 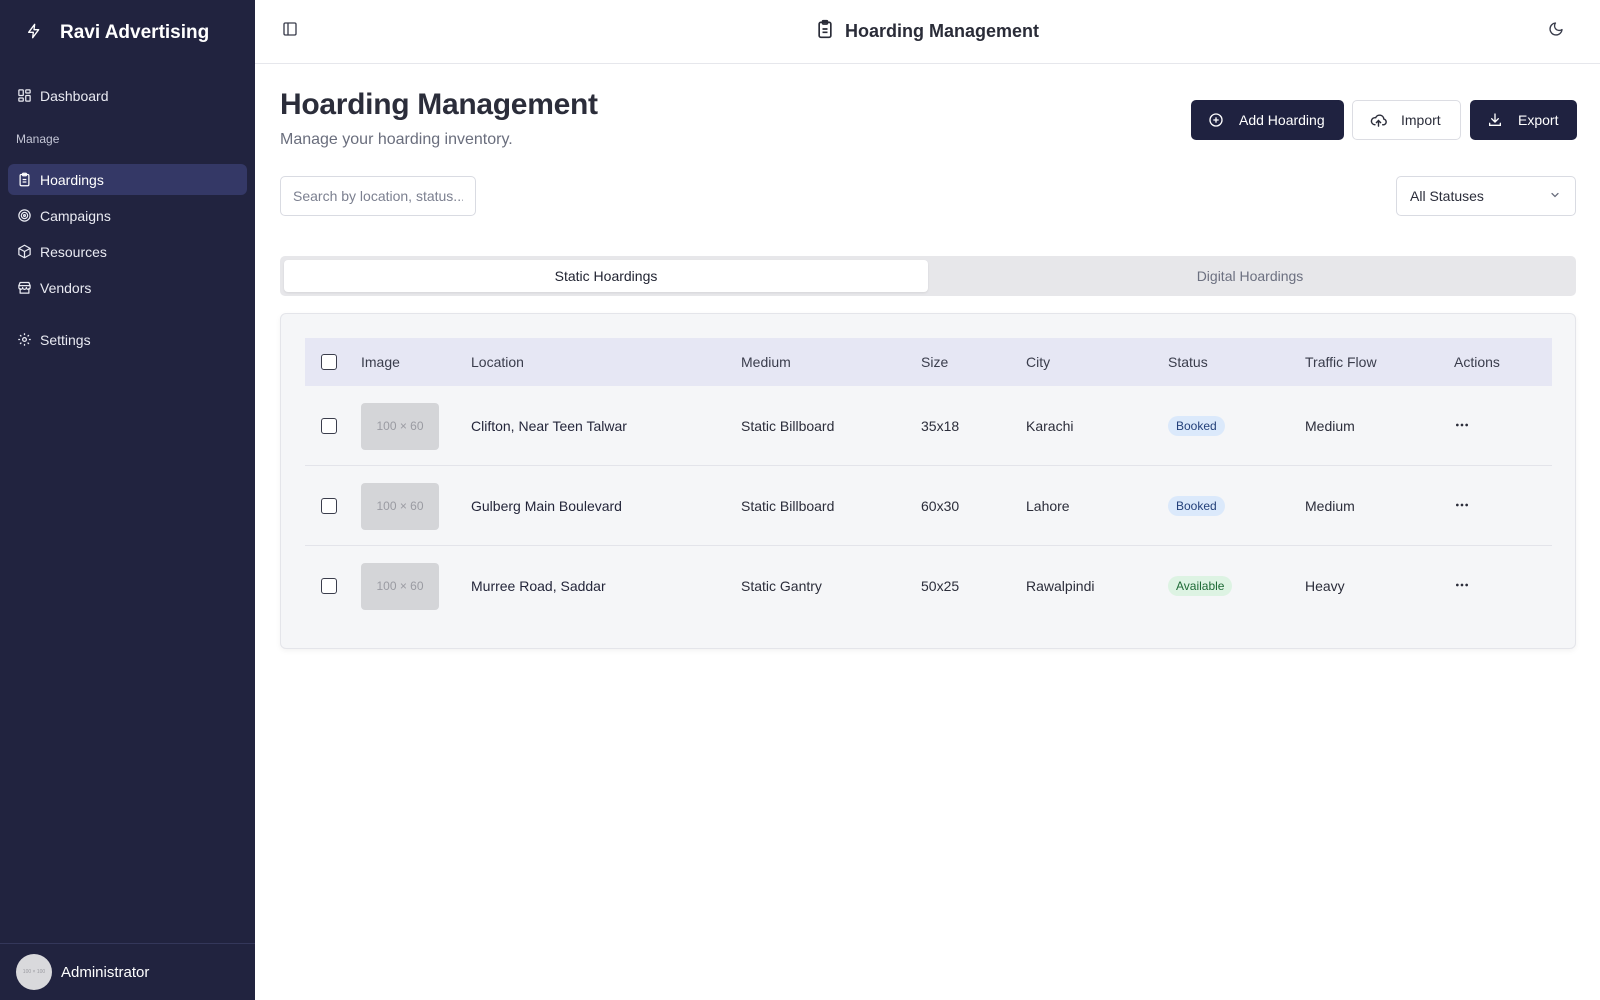 I want to click on location-cell: Clifton, Near Teen Talwar, so click(x=549, y=426).